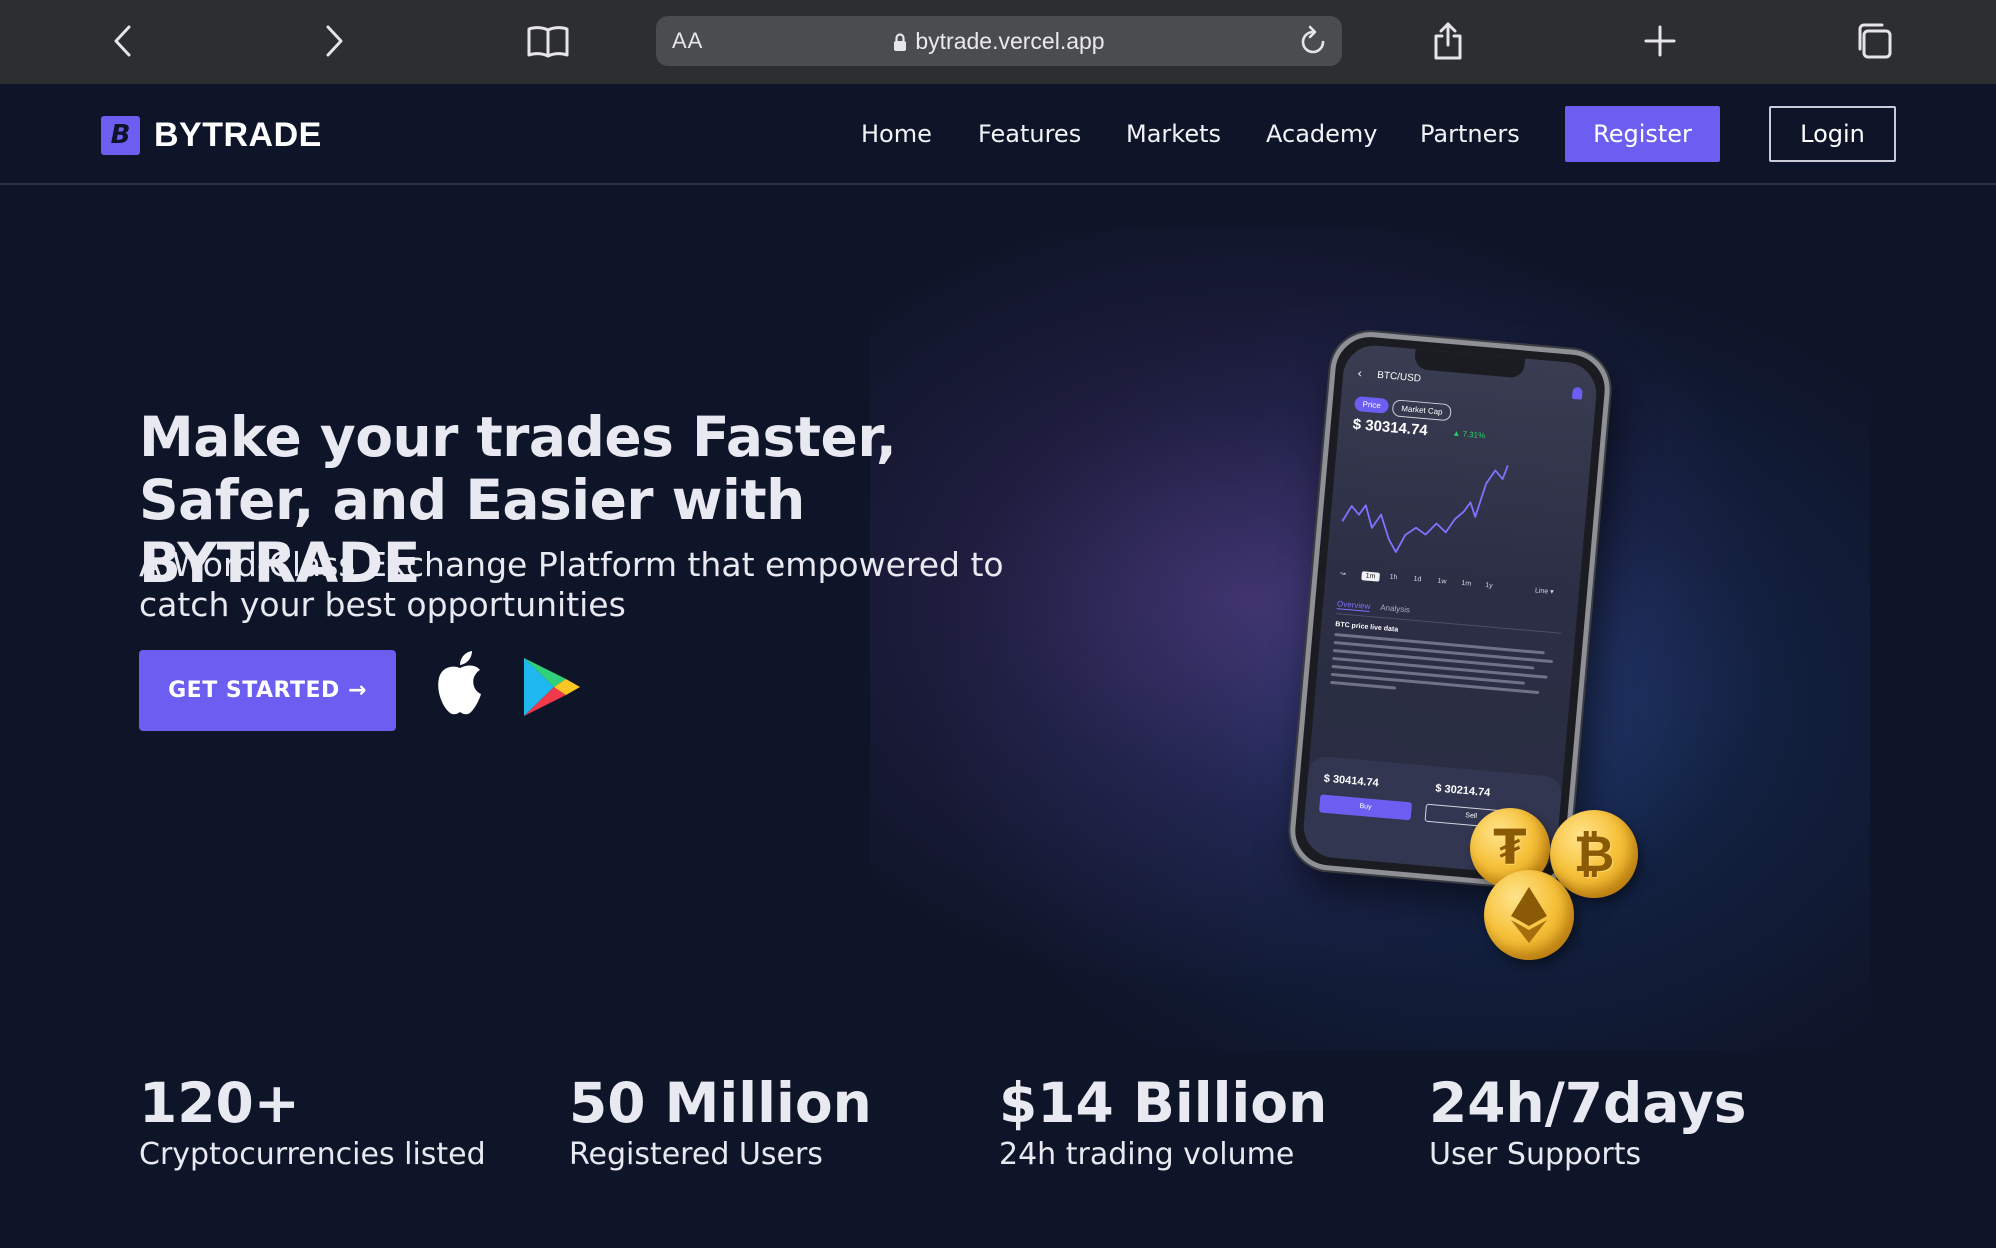 Image resolution: width=1996 pixels, height=1248 pixels. I want to click on nav-markets: Markets, so click(1173, 134).